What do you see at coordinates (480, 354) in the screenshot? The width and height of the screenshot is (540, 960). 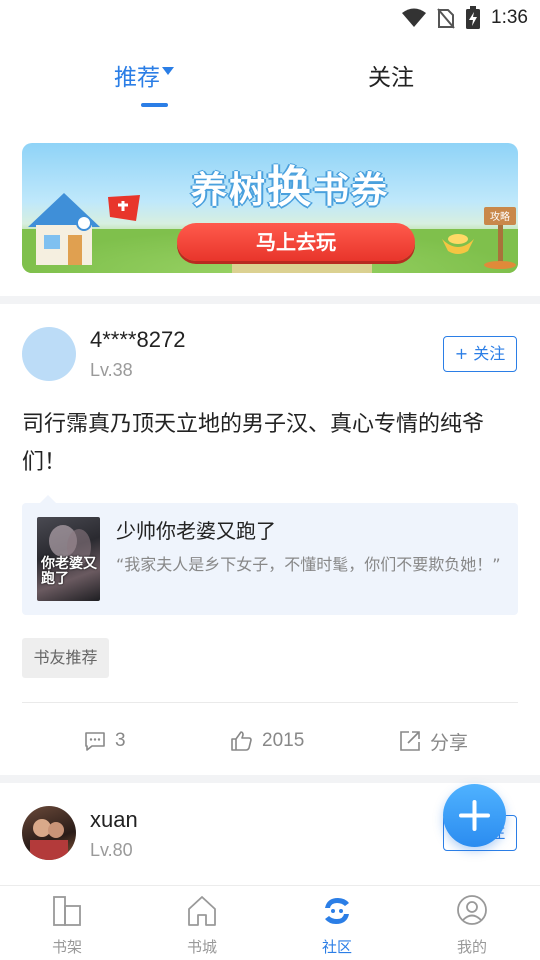 I see `follow-button: + 关注` at bounding box center [480, 354].